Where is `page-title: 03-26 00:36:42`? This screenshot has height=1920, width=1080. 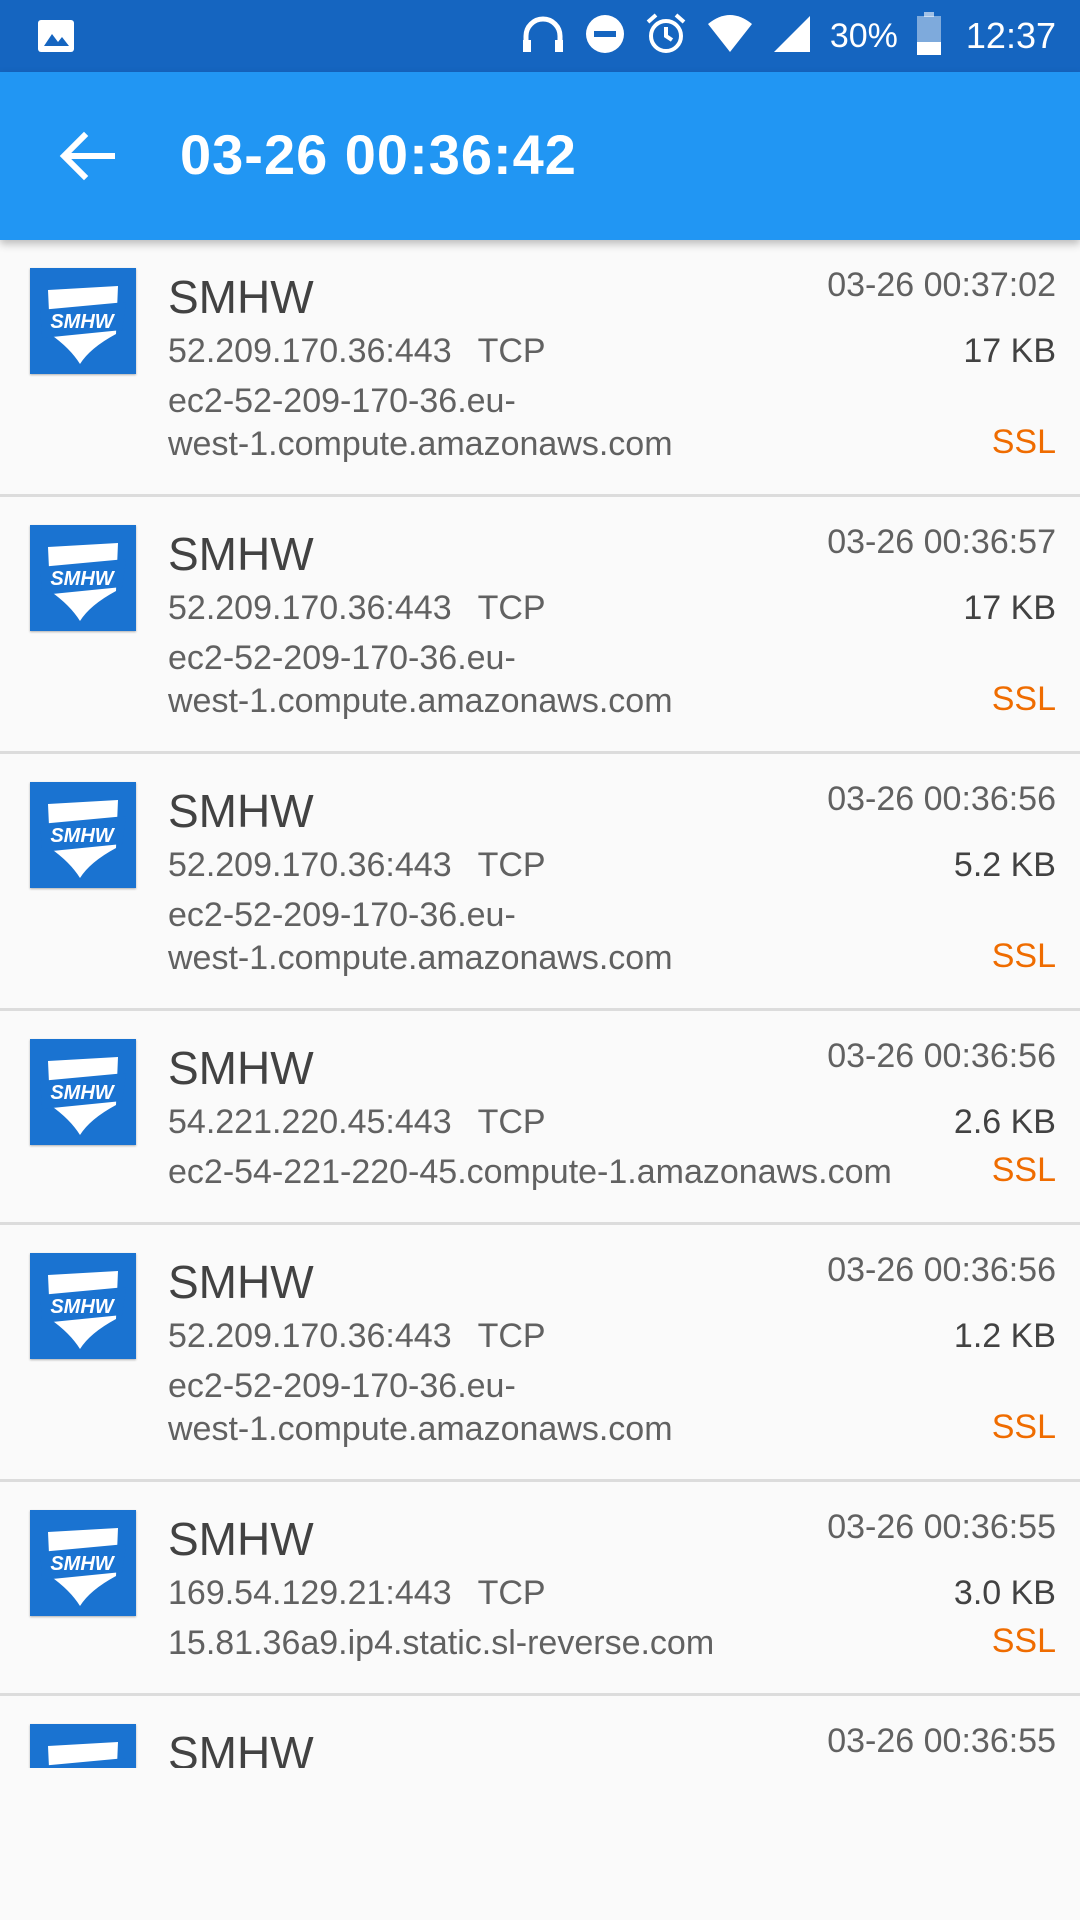 page-title: 03-26 00:36:42 is located at coordinates (378, 154).